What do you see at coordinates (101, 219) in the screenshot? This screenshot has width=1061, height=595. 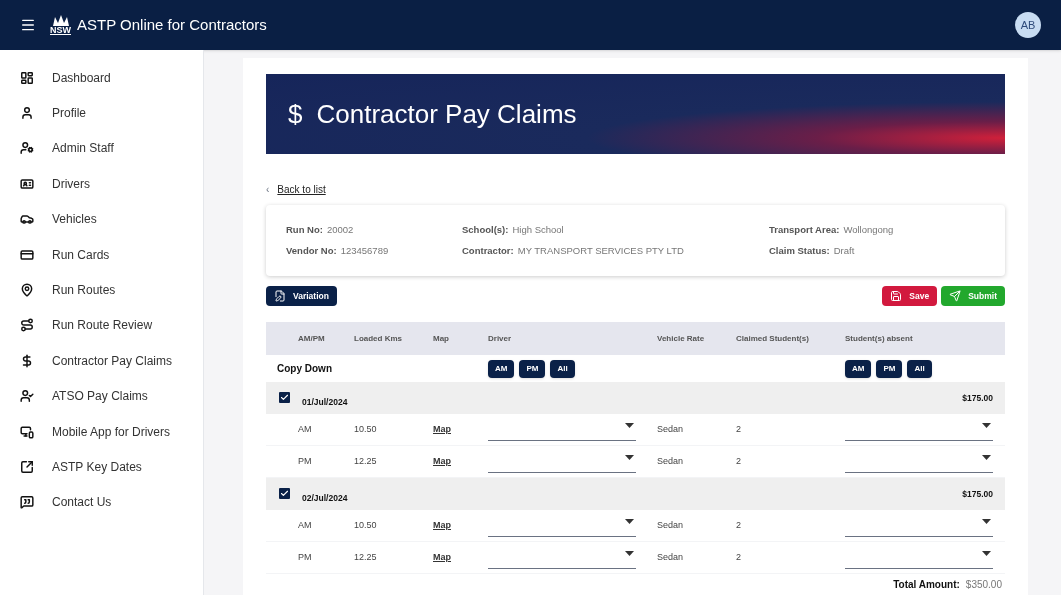 I see `sidebar-item: Vehicles` at bounding box center [101, 219].